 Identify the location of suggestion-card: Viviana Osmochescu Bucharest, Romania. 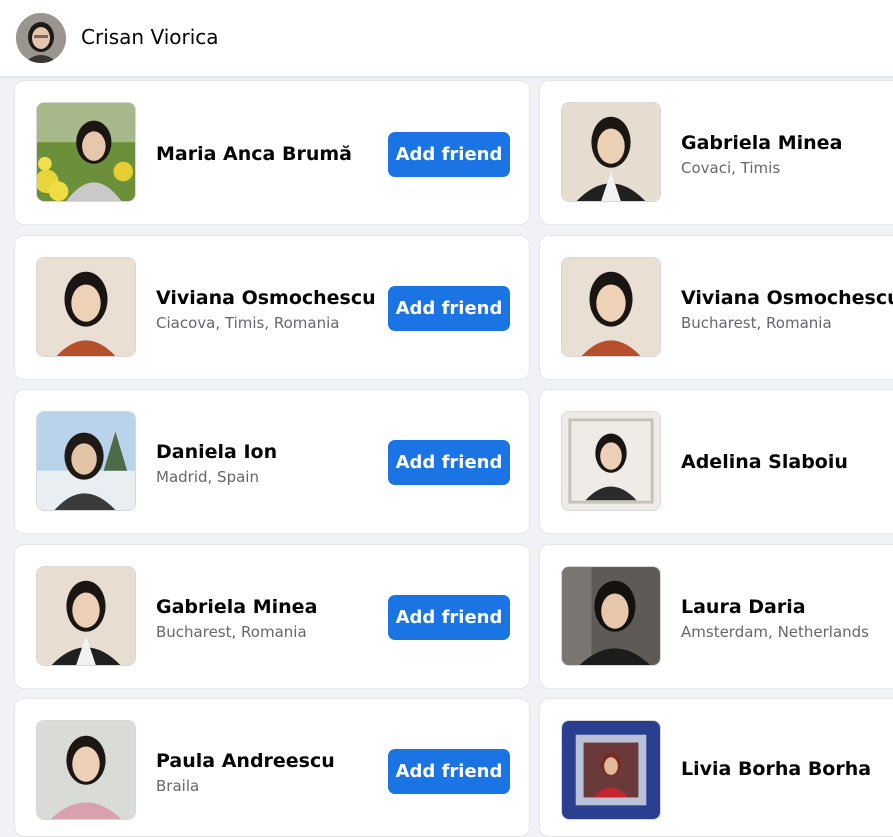
(716, 307).